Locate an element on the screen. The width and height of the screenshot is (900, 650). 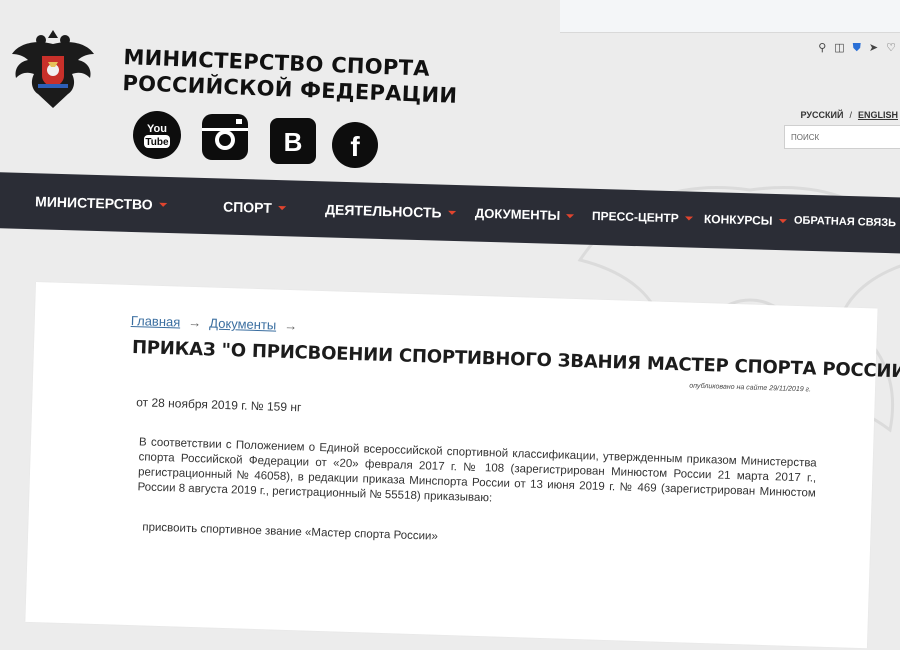
breadcrumb: Главная → Документы → is located at coordinates (214, 323).